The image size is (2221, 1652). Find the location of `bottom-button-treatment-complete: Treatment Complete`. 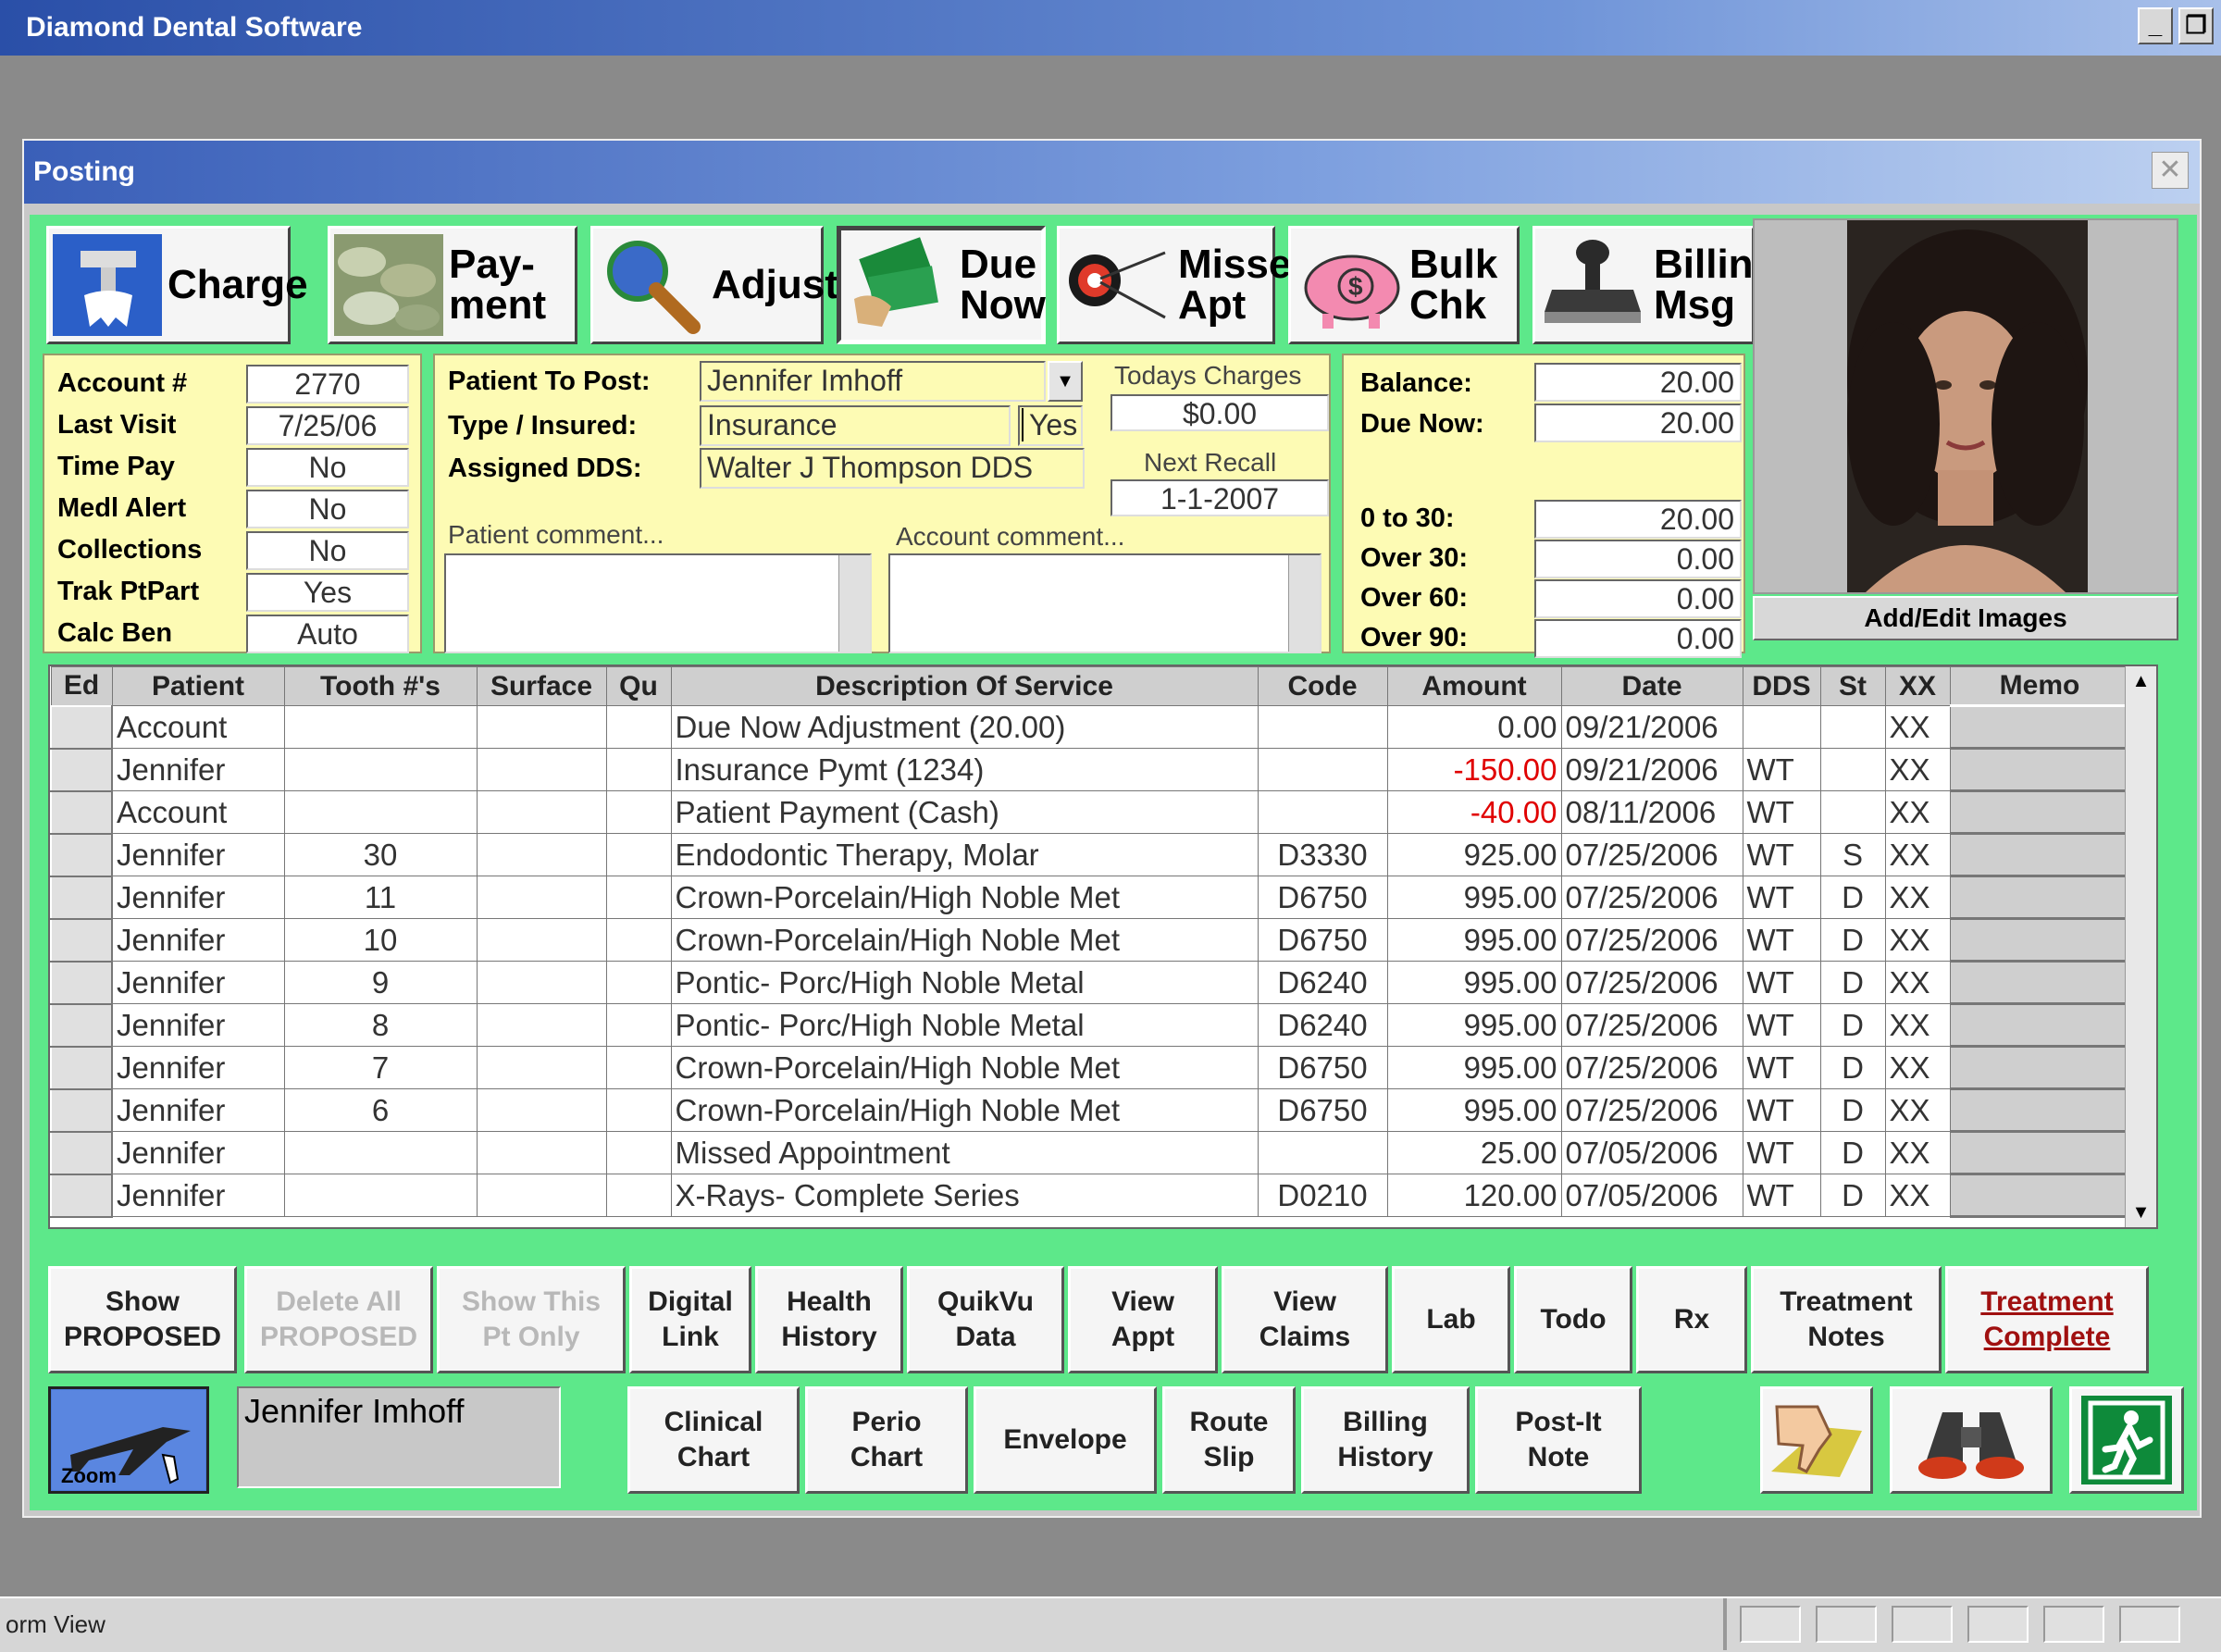

bottom-button-treatment-complete: Treatment Complete is located at coordinates (2047, 1319).